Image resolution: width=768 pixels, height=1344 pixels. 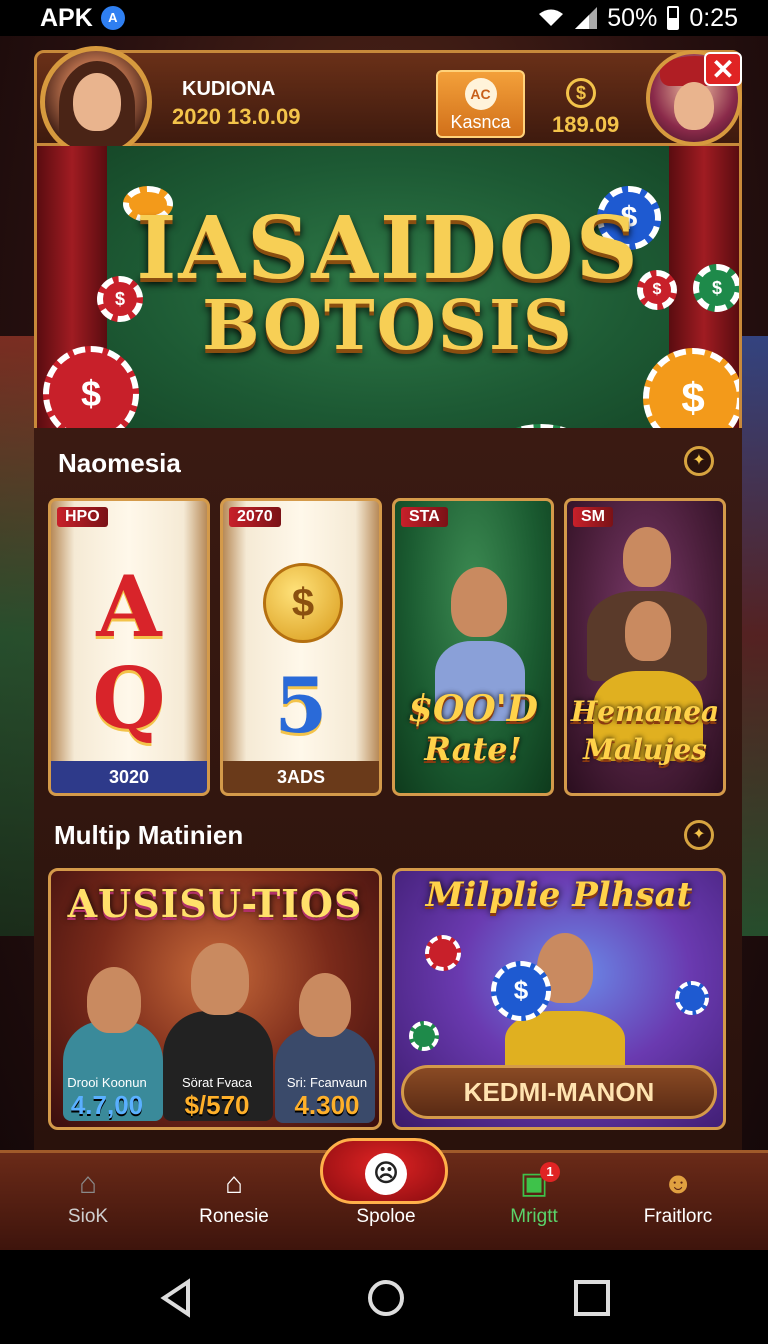 What do you see at coordinates (534, 1216) in the screenshot?
I see `nav-label: Mrigtt` at bounding box center [534, 1216].